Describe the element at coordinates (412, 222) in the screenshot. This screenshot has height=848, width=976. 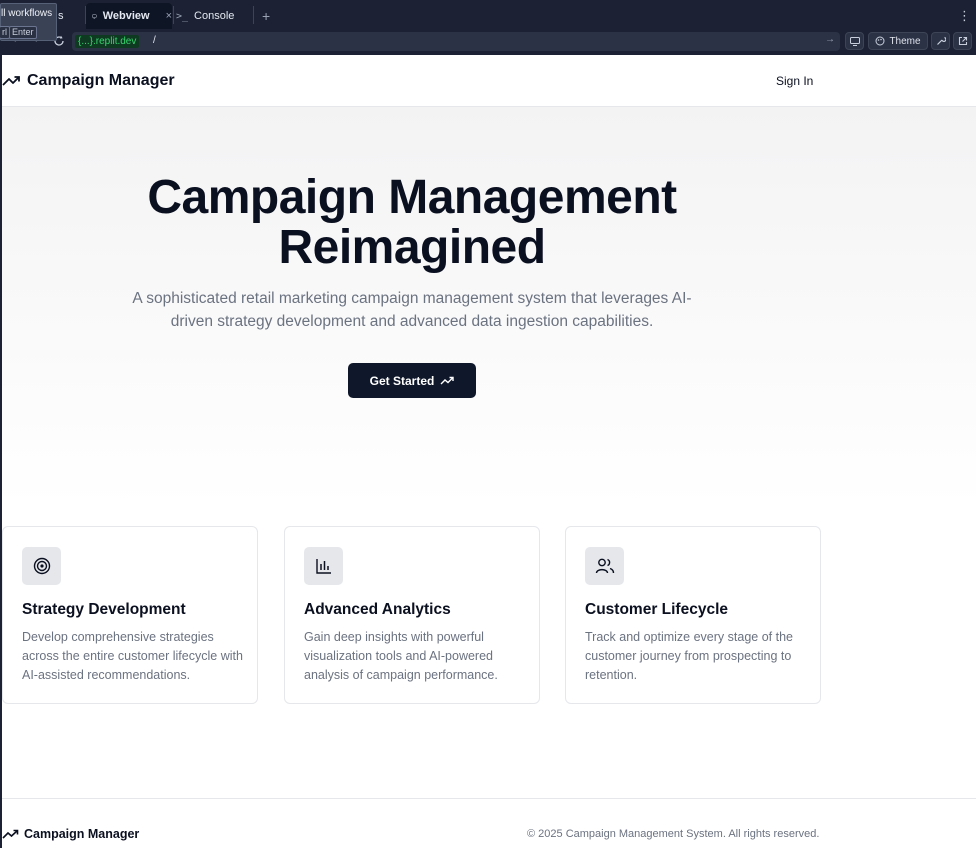
I see `hero-title: Campaign Management Reimagined` at that location.